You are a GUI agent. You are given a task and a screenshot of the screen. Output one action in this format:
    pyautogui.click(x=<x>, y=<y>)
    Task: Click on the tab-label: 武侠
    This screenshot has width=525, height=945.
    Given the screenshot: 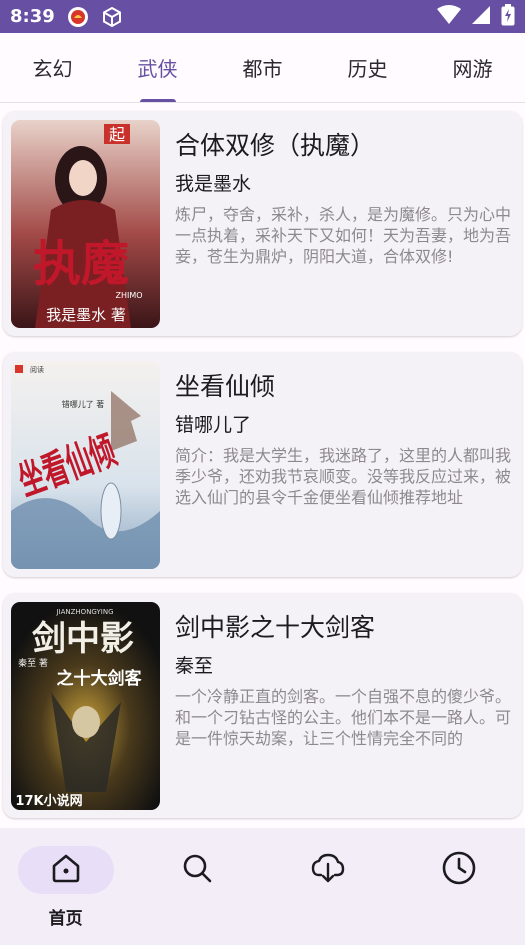 What is the action you would take?
    pyautogui.click(x=157, y=69)
    